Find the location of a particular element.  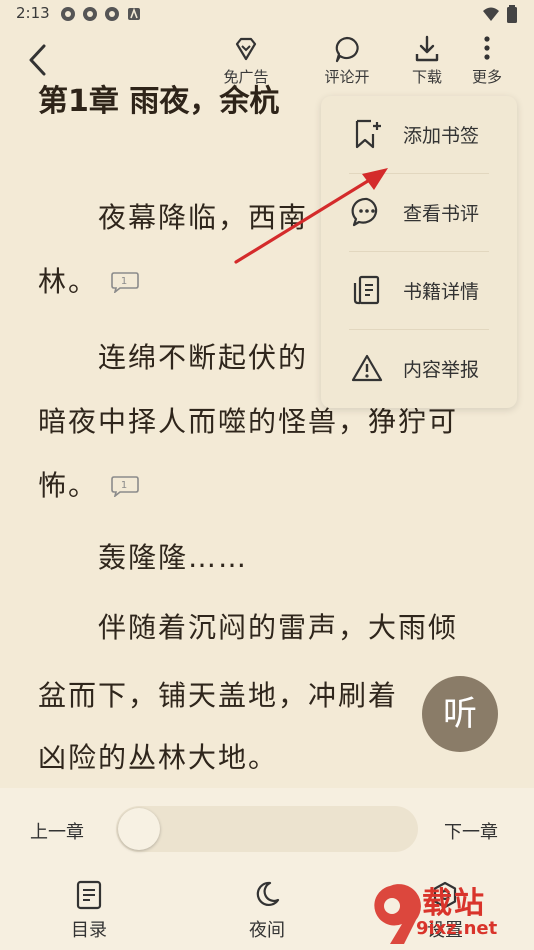

bookmark-add-icon is located at coordinates (368, 134).